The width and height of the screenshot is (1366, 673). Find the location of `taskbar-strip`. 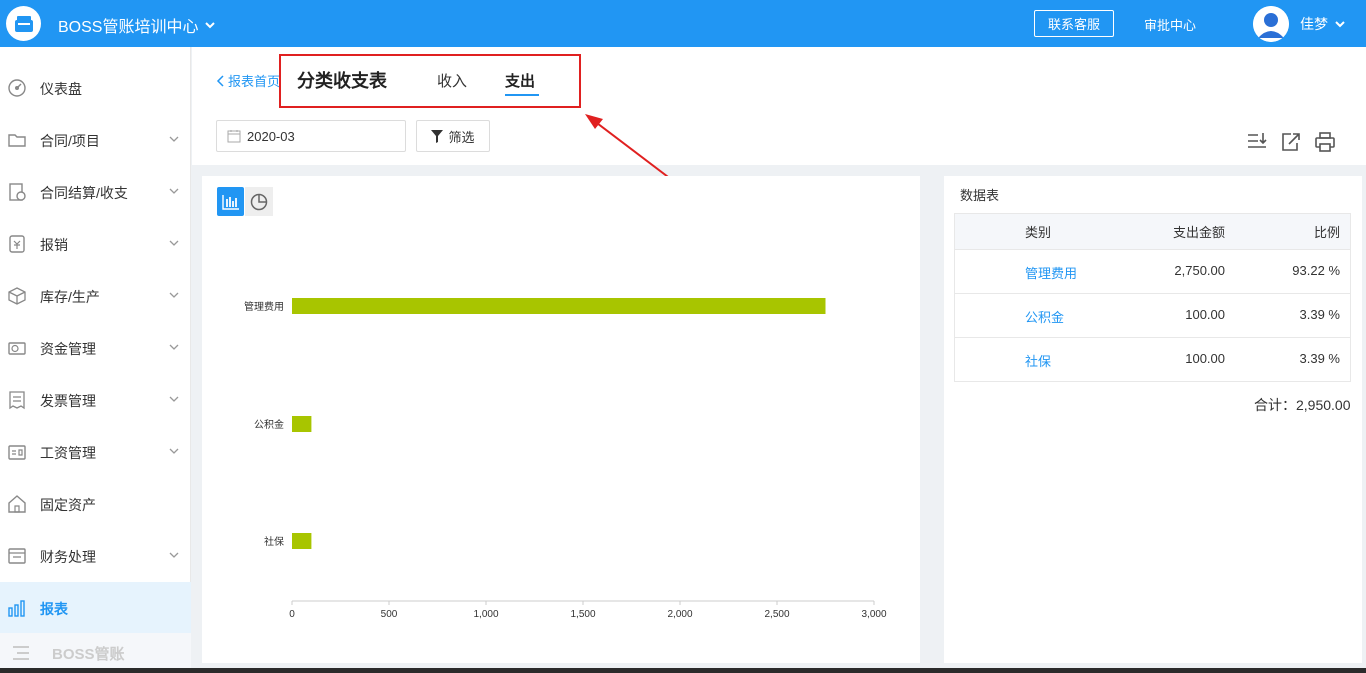

taskbar-strip is located at coordinates (683, 670).